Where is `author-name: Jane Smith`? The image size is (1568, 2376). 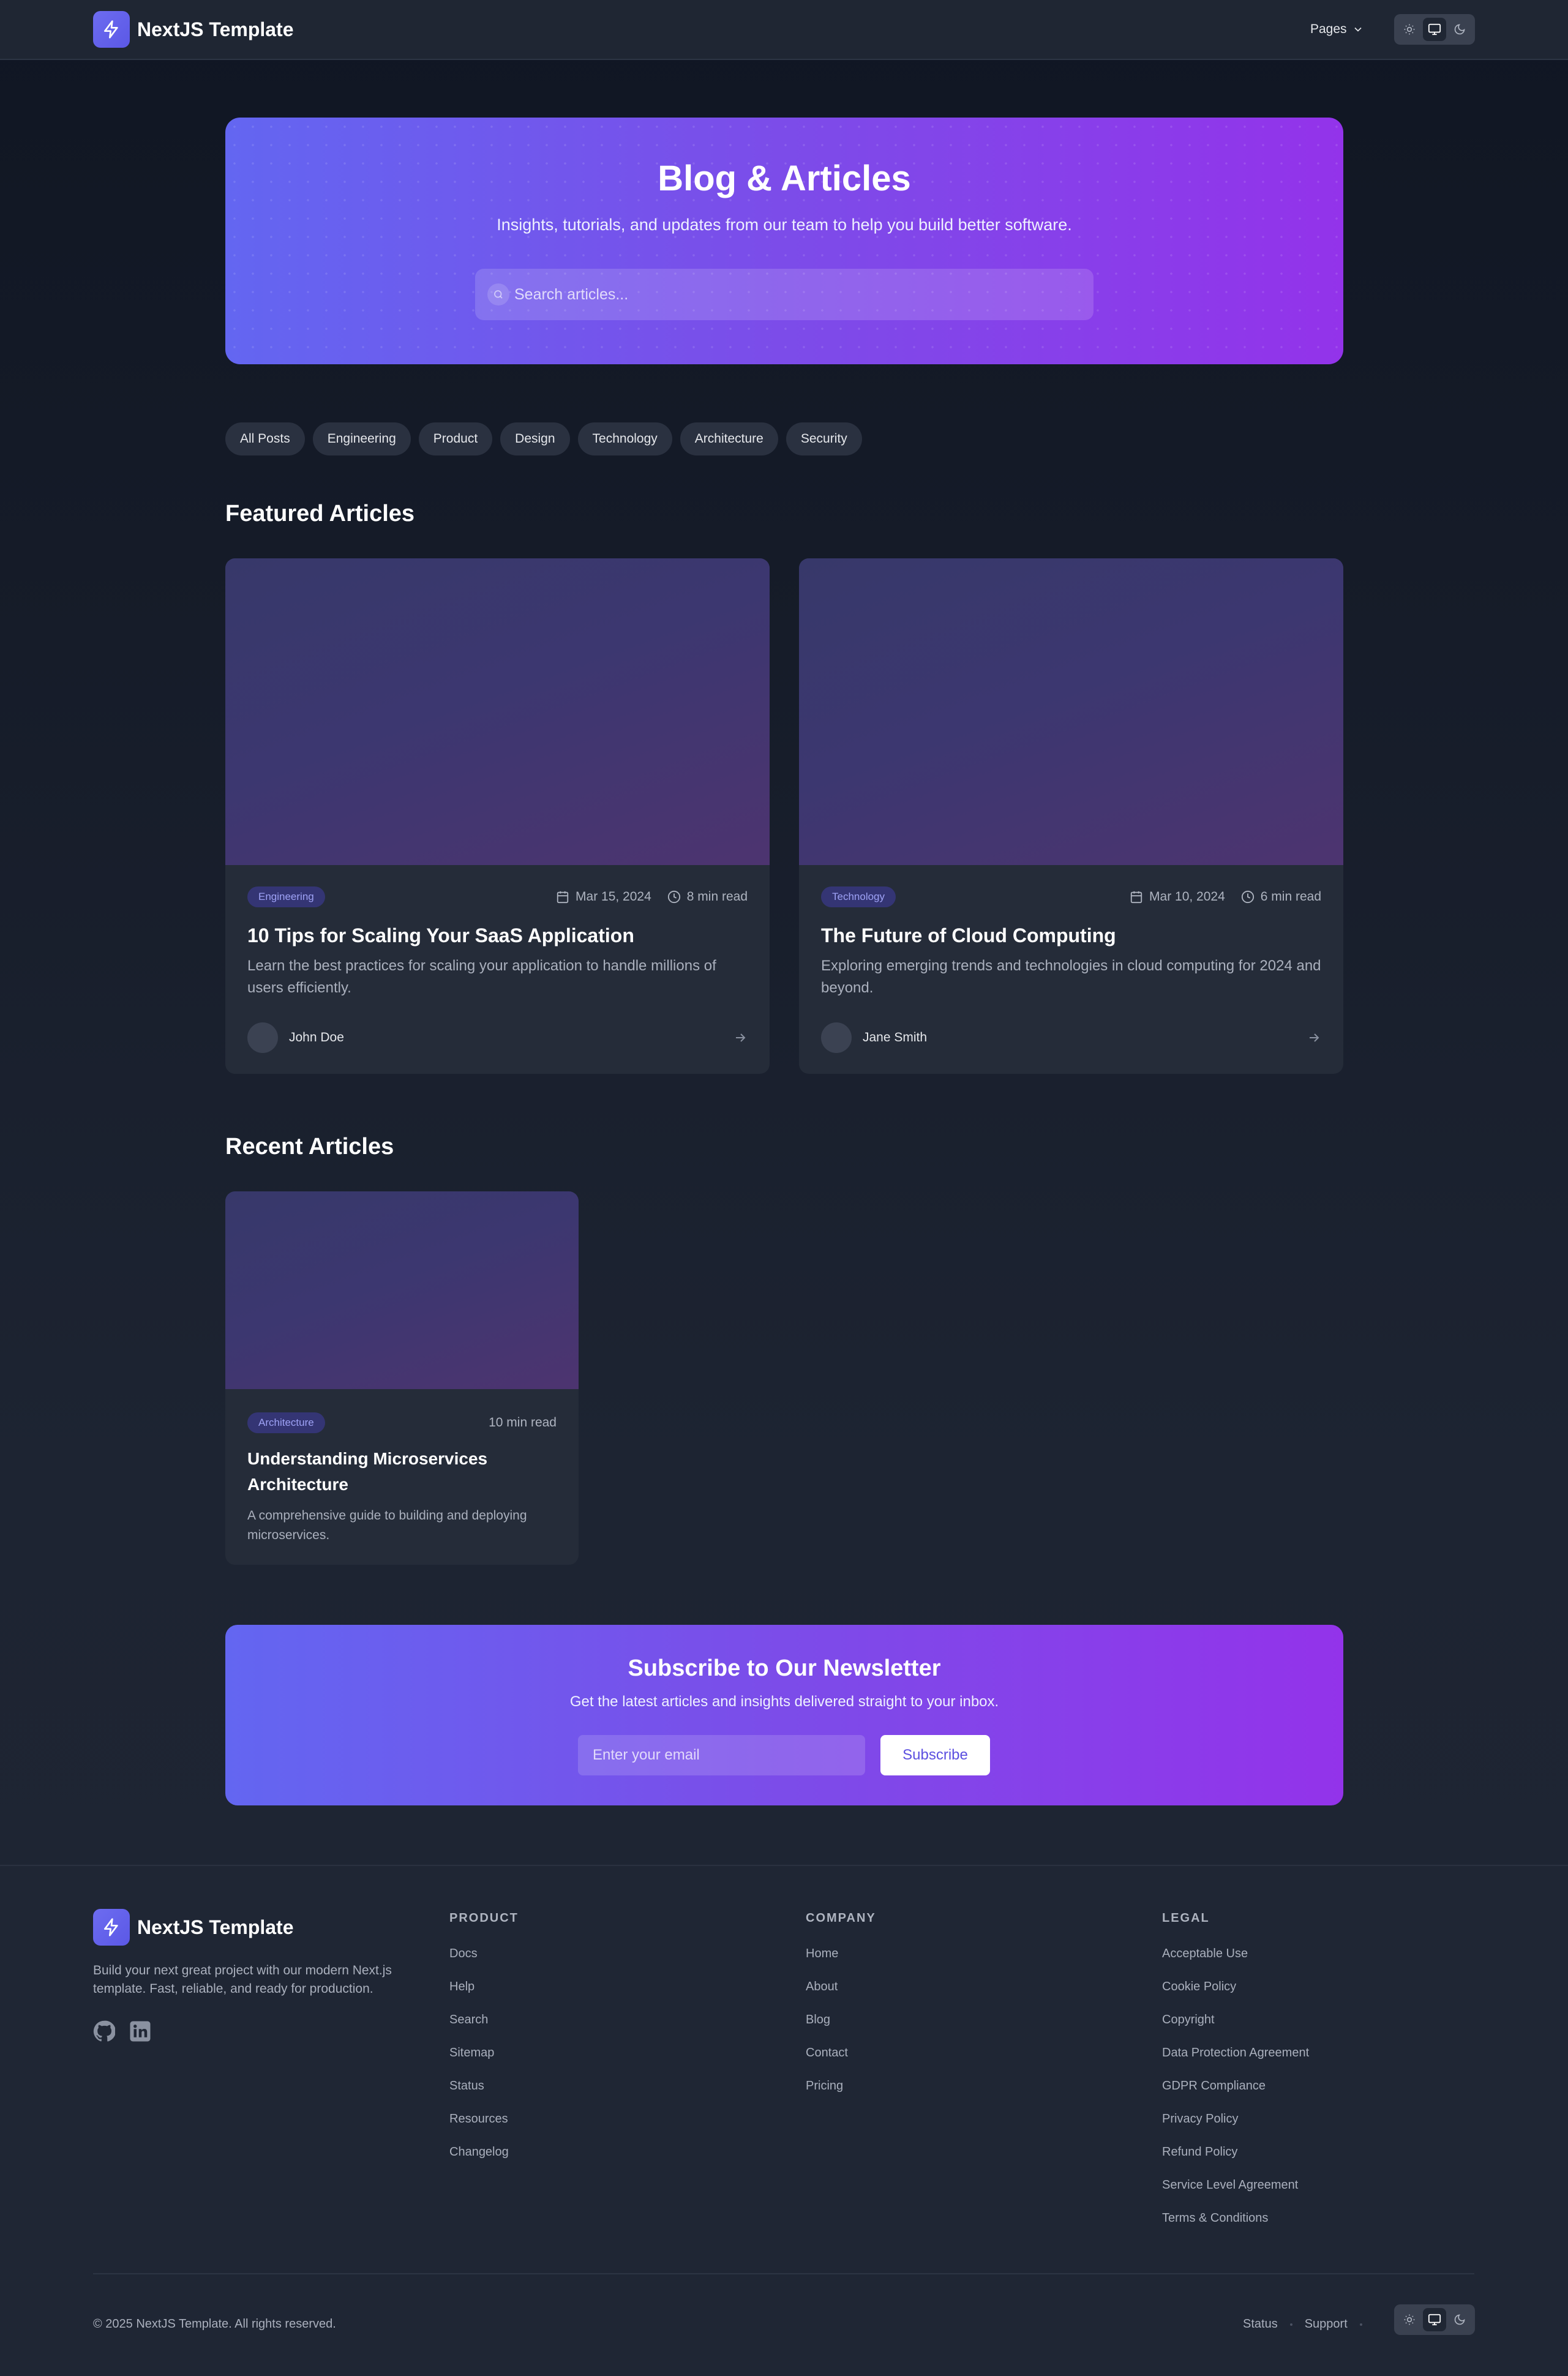
author-name: Jane Smith is located at coordinates (895, 1037).